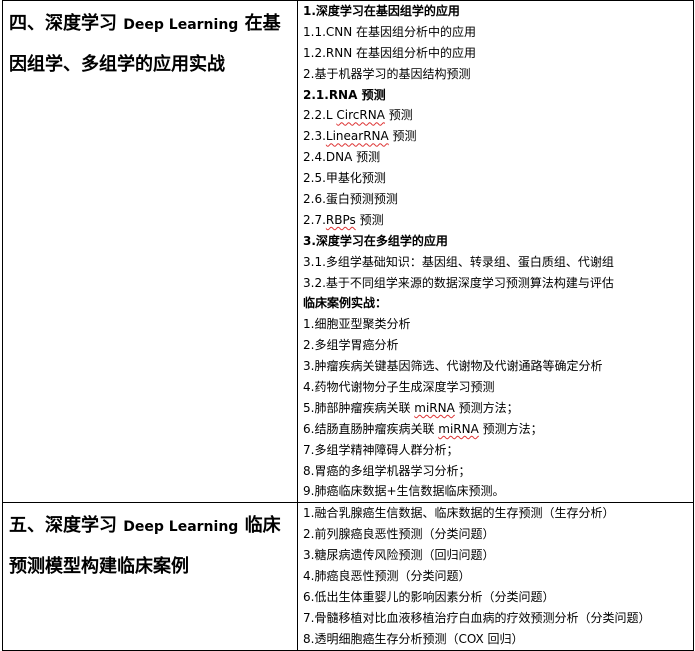  What do you see at coordinates (404, 491) in the screenshot?
I see `list-item: 9.肺癌临床数据+生信数据临床预测。` at bounding box center [404, 491].